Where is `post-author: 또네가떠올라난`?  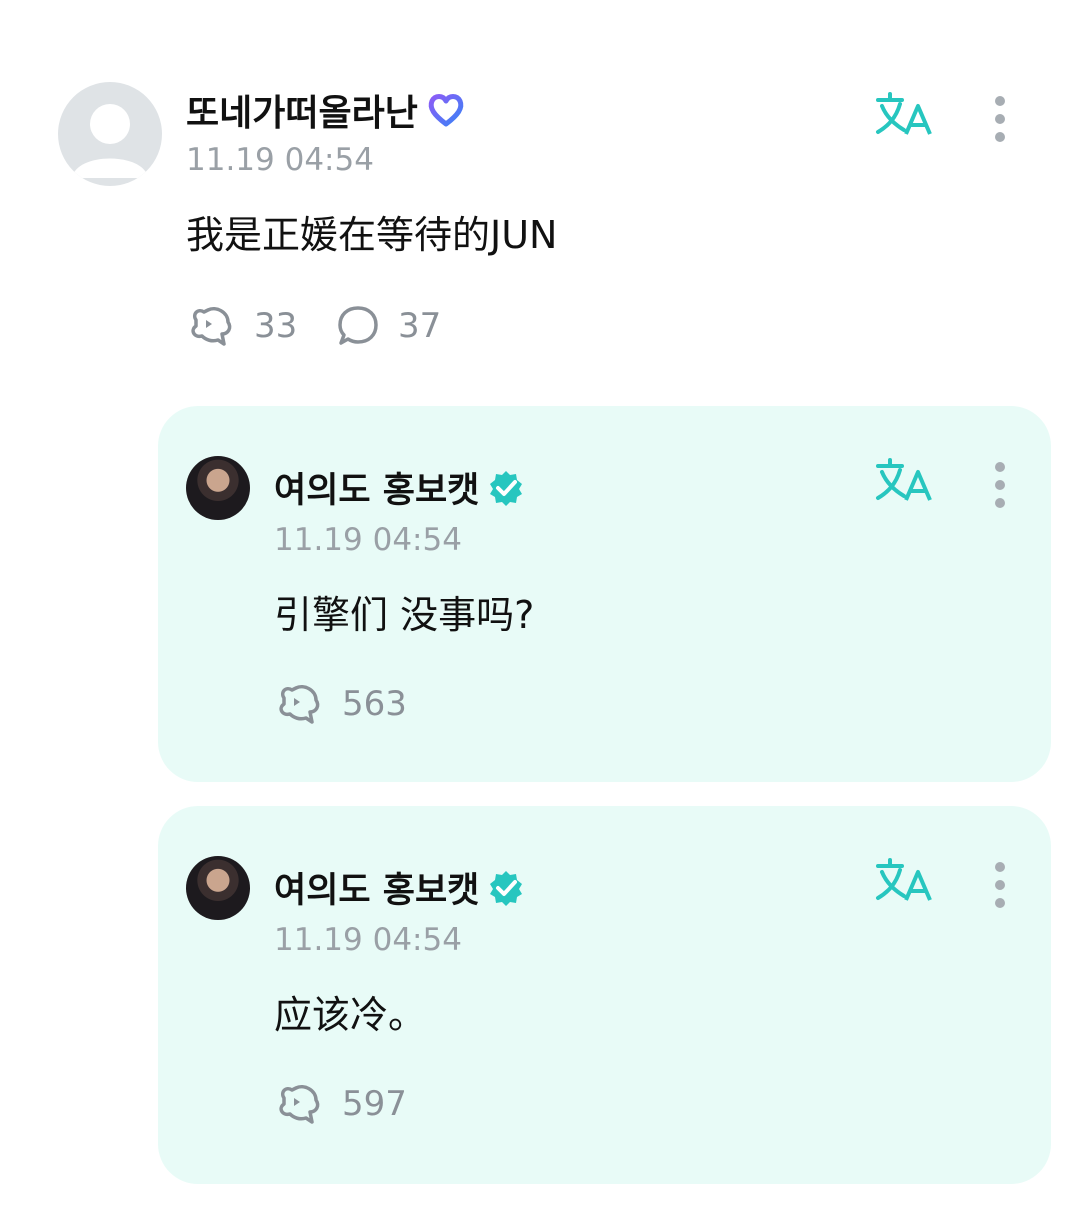 post-author: 또네가떠올라난 is located at coordinates (326, 110).